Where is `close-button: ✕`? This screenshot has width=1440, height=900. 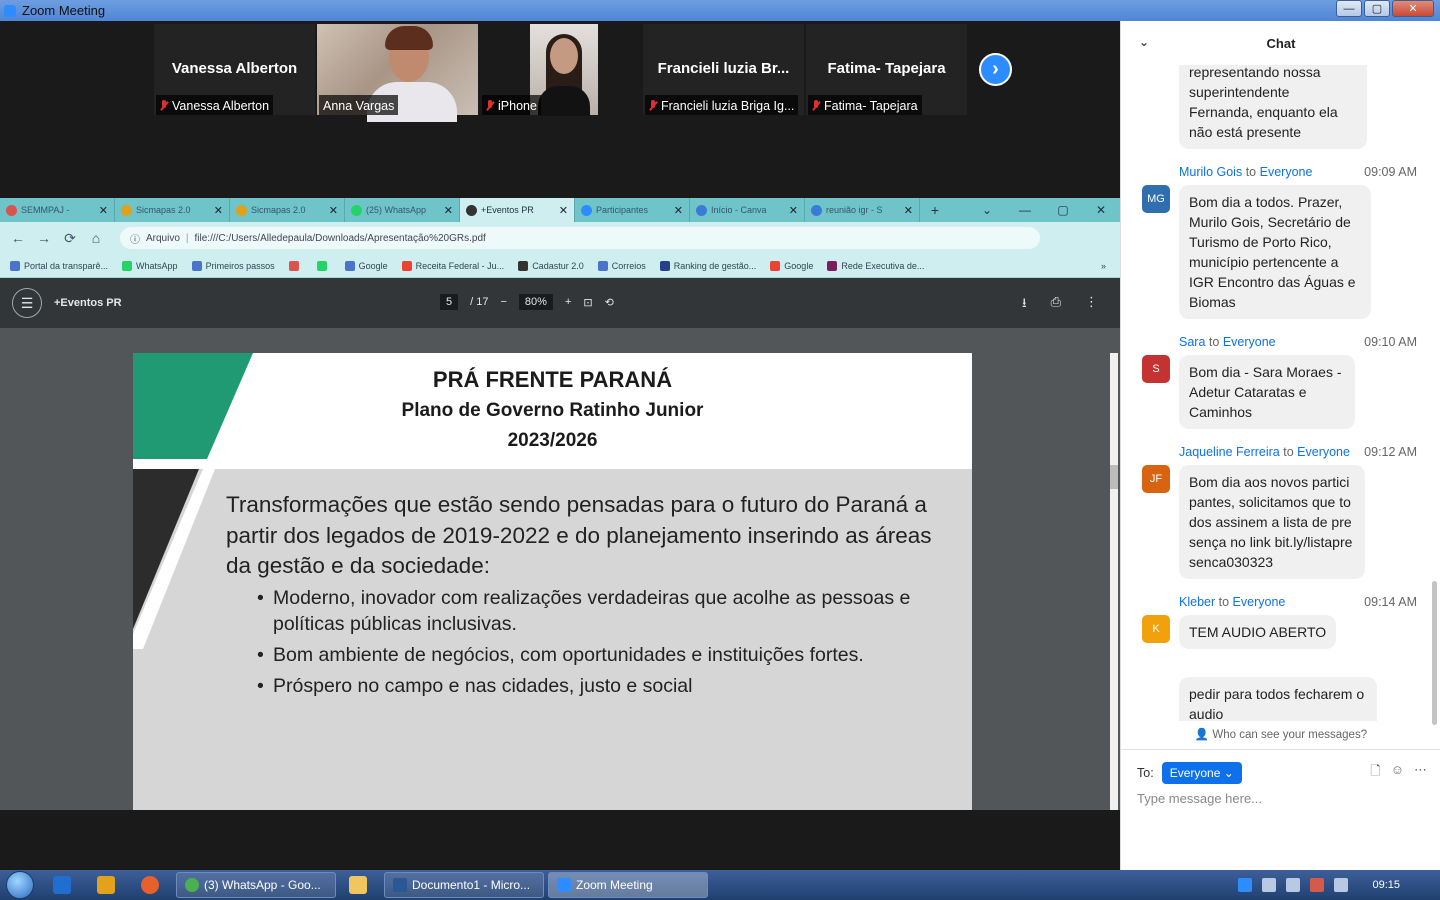
close-button: ✕ is located at coordinates (1413, 8).